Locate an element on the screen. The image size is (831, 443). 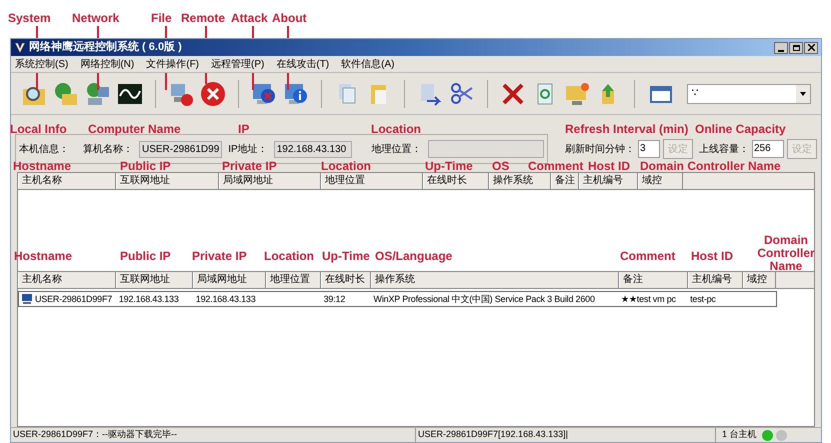
table-cell: ★★test vm pc is located at coordinates (648, 299).